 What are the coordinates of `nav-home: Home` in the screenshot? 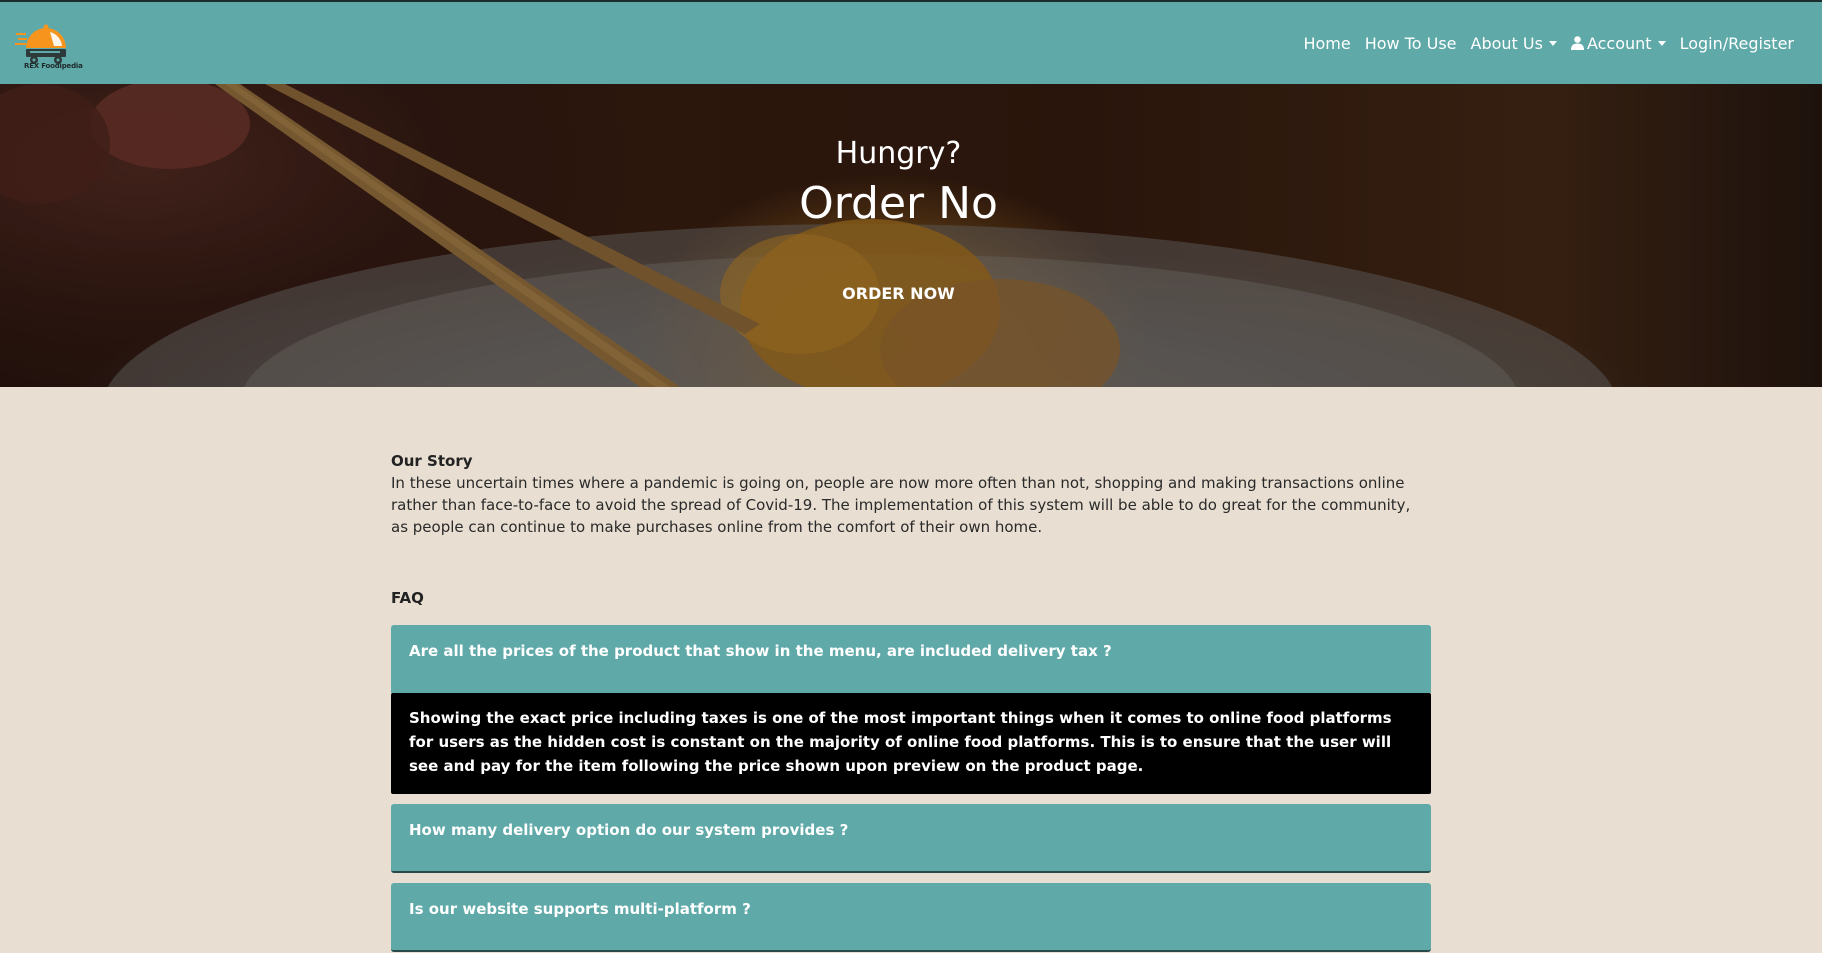 It's located at (1326, 43).